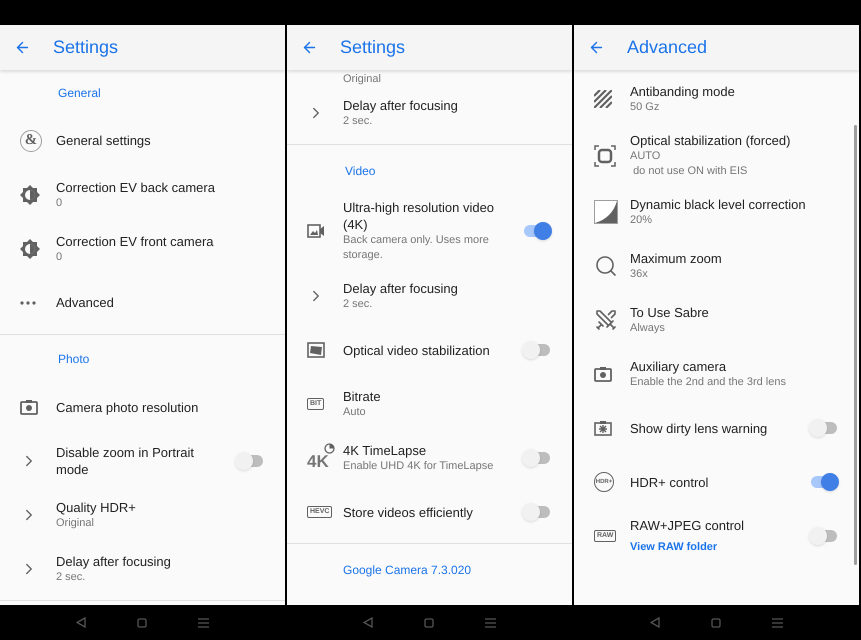 The height and width of the screenshot is (640, 861). What do you see at coordinates (419, 216) in the screenshot?
I see `item-title: Ultra-high resolution video (4K)` at bounding box center [419, 216].